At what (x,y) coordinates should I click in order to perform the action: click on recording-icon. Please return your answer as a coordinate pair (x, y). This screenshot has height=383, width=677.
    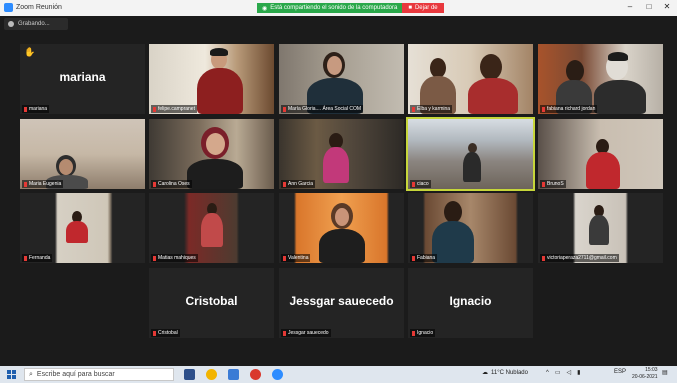
    Looking at the image, I should click on (11, 24).